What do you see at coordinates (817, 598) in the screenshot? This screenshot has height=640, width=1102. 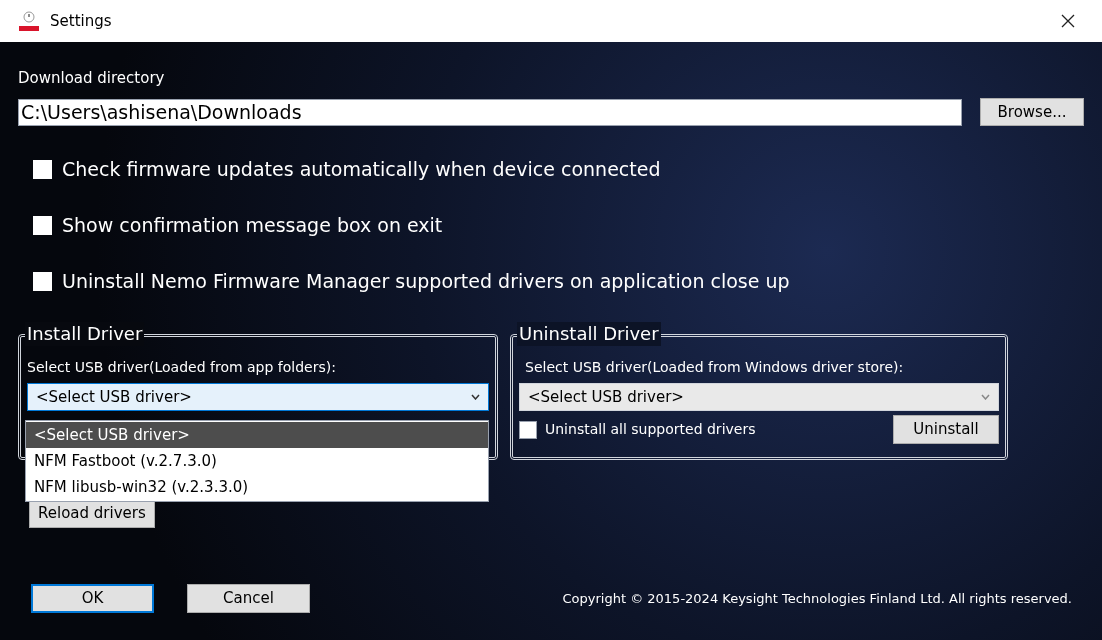 I see `copyright-text: Copyright © 2015-2024 Keysight Technologies Finland Ltd. All rights reserved.` at bounding box center [817, 598].